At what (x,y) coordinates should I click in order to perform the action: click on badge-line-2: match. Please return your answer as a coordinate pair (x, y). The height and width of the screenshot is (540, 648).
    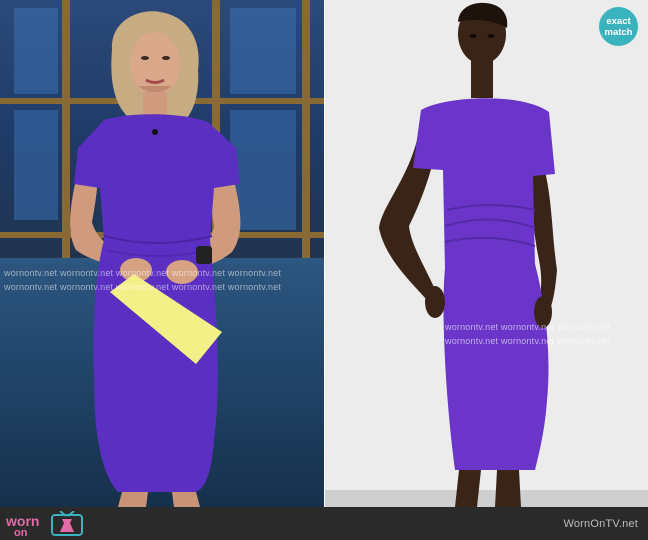
    Looking at the image, I should click on (618, 32).